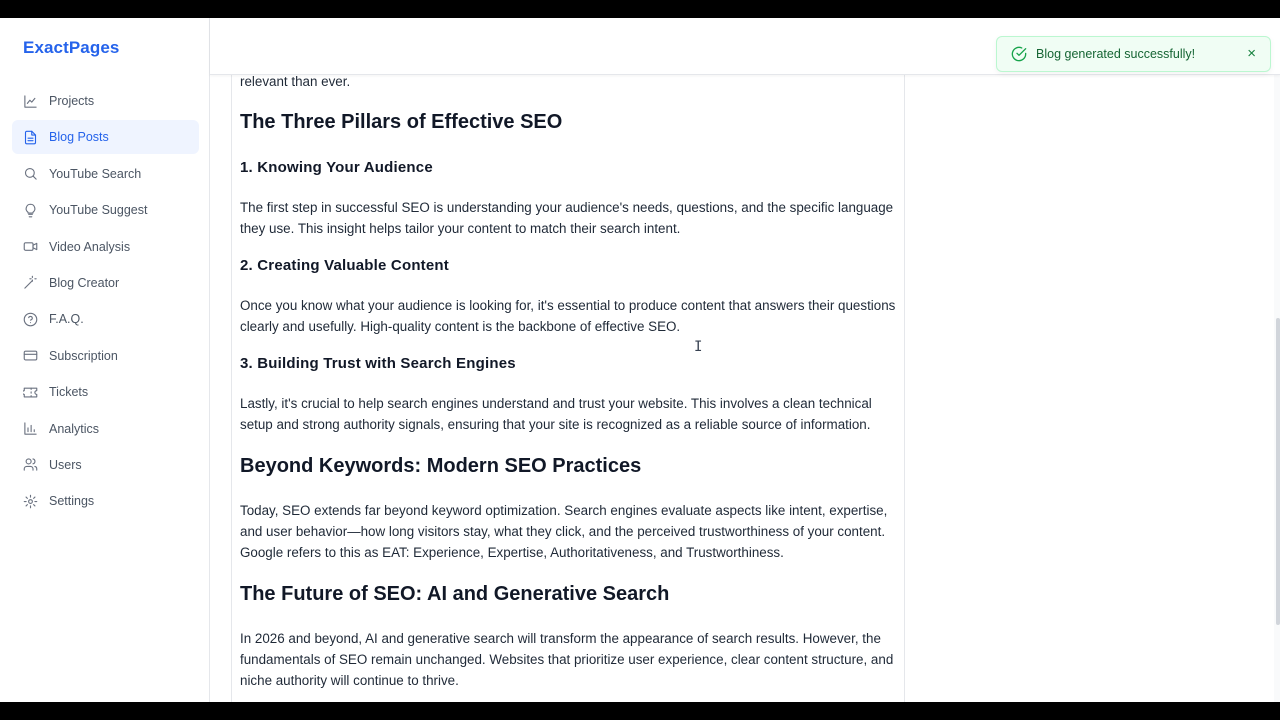 Image resolution: width=1280 pixels, height=720 pixels. I want to click on lightbulb-icon, so click(30, 210).